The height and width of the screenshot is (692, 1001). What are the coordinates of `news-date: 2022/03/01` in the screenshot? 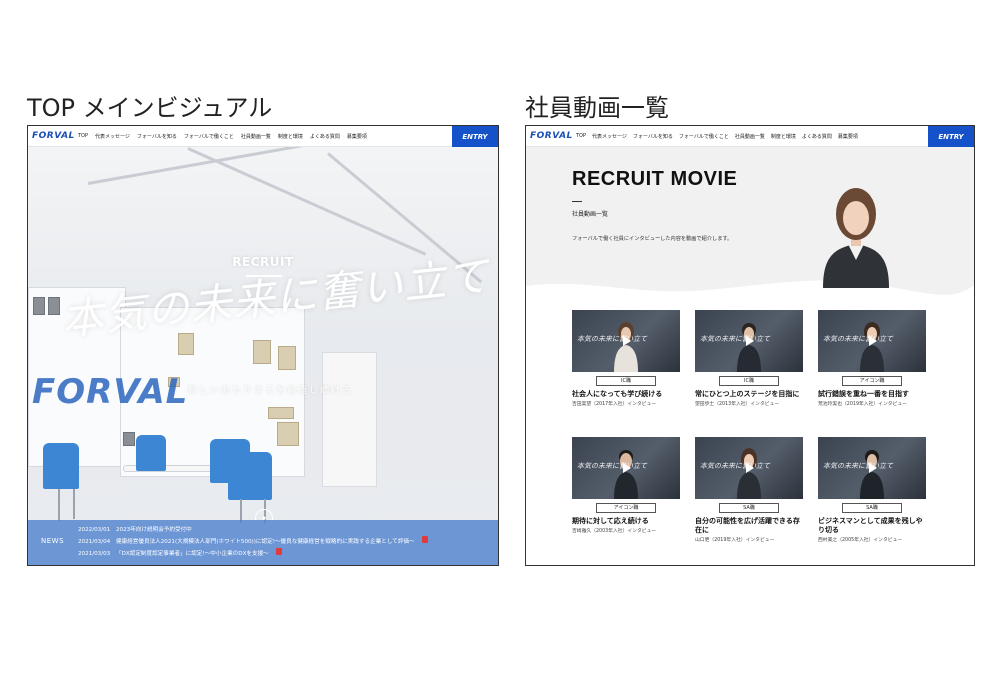 It's located at (94, 530).